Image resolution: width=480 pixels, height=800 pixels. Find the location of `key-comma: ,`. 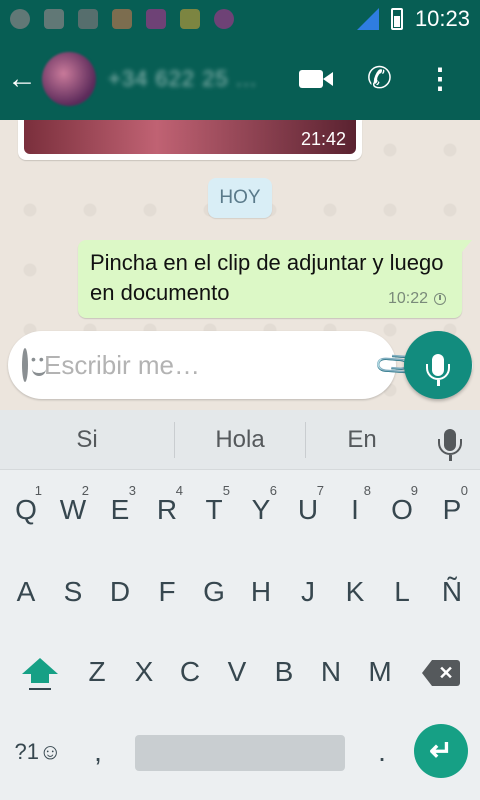

key-comma: , is located at coordinates (98, 752).